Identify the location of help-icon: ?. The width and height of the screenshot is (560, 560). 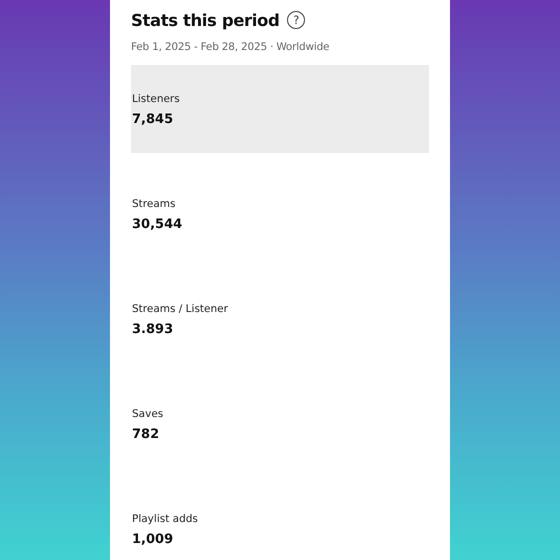
(296, 20).